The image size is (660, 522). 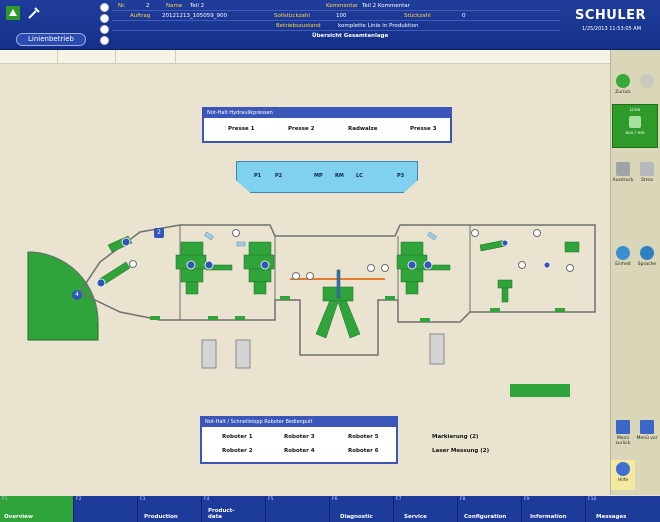 What do you see at coordinates (461, 451) in the screenshot?
I see `laser-measure-label: Laser Messung (2)` at bounding box center [461, 451].